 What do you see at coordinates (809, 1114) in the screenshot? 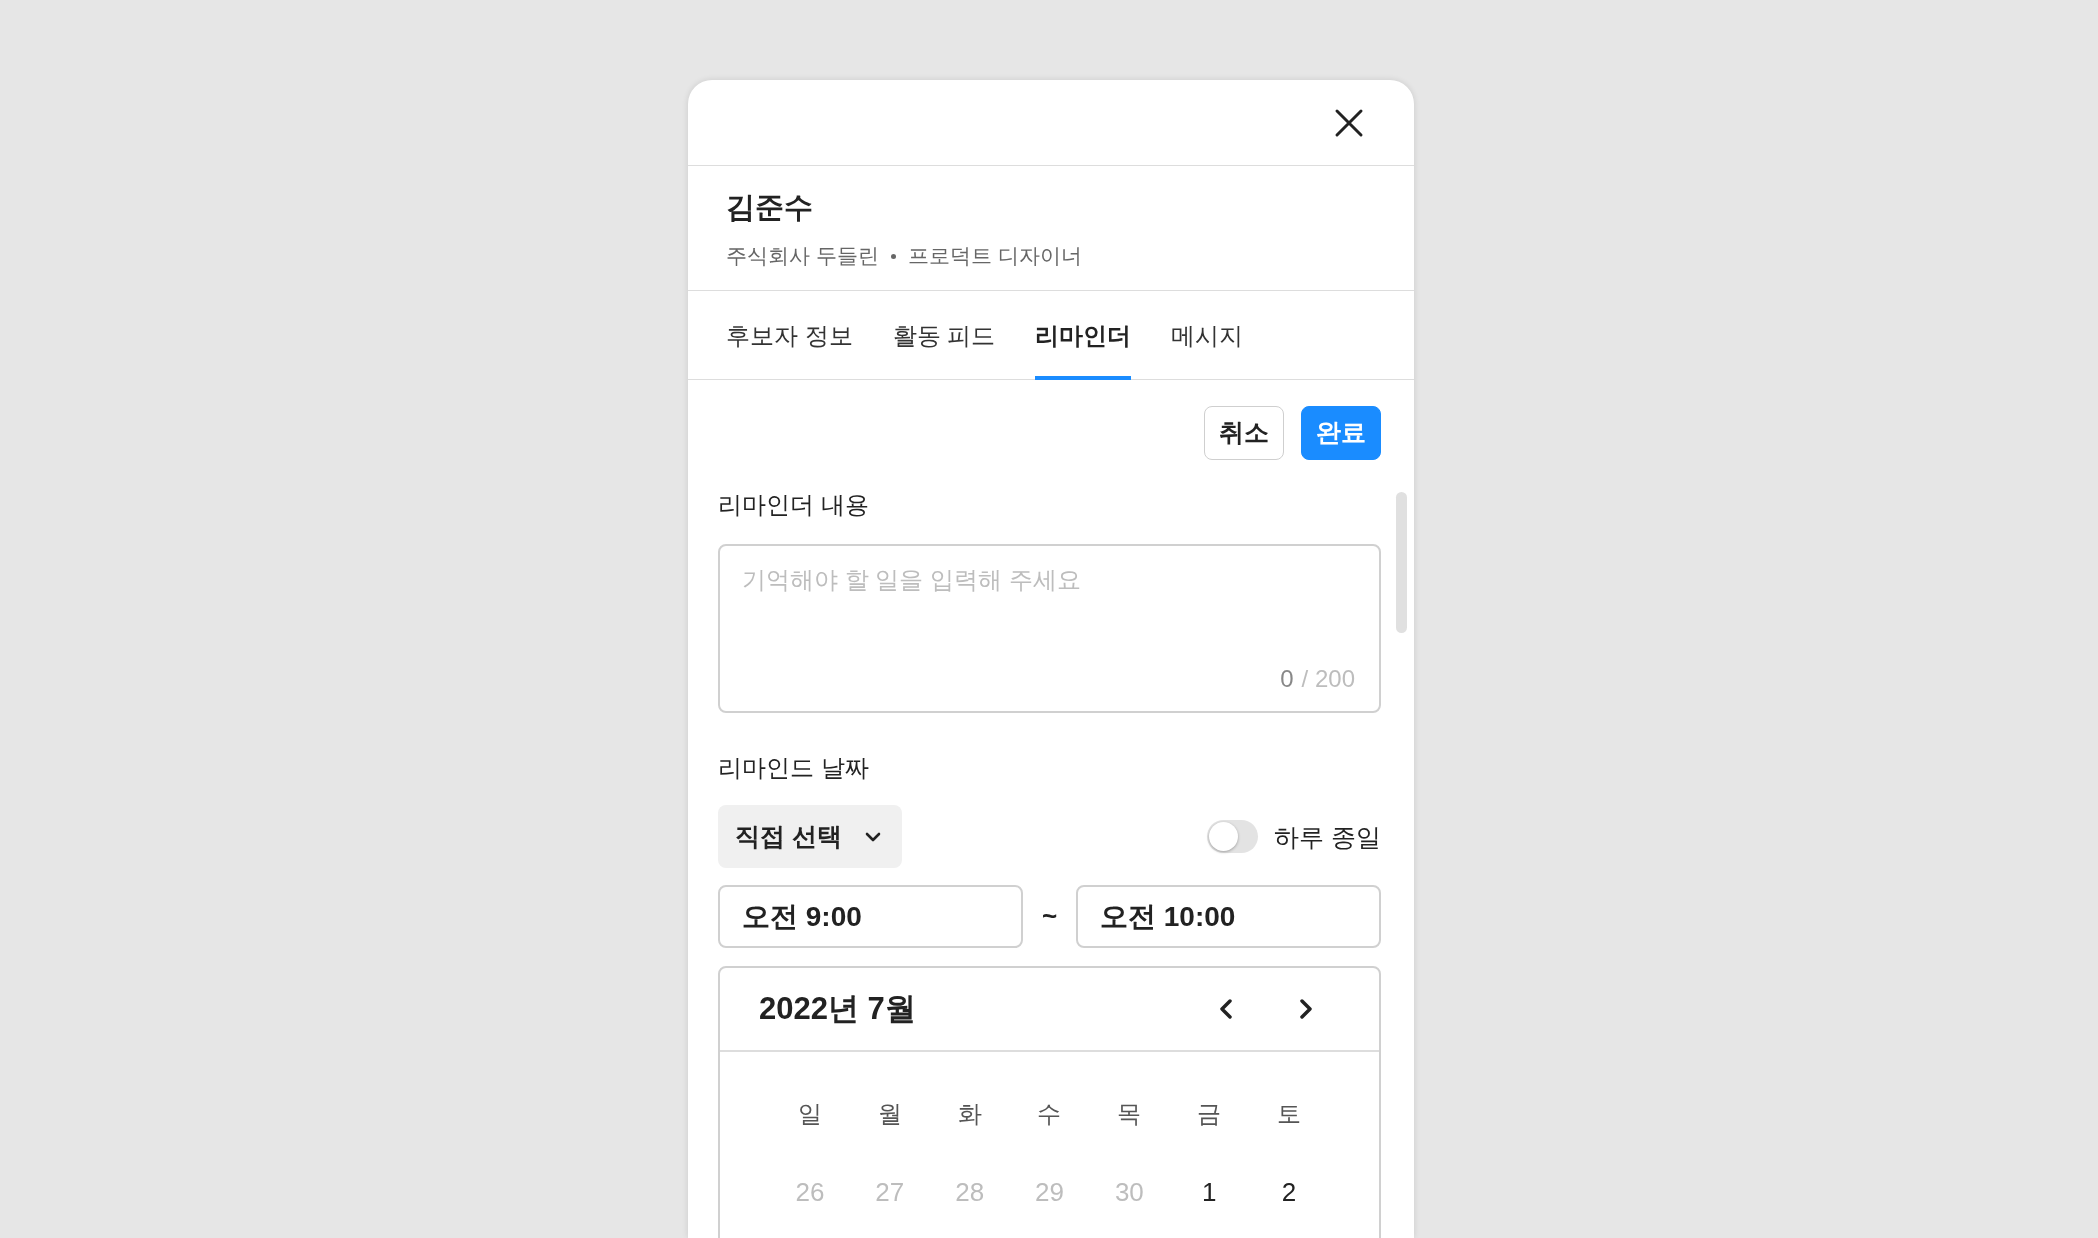
I see `weekday-label: 일` at bounding box center [809, 1114].